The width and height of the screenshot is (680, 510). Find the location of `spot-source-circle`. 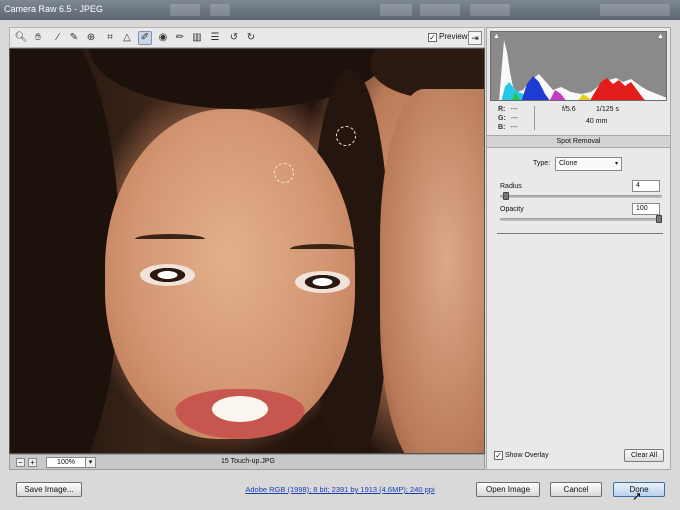

spot-source-circle is located at coordinates (346, 136).